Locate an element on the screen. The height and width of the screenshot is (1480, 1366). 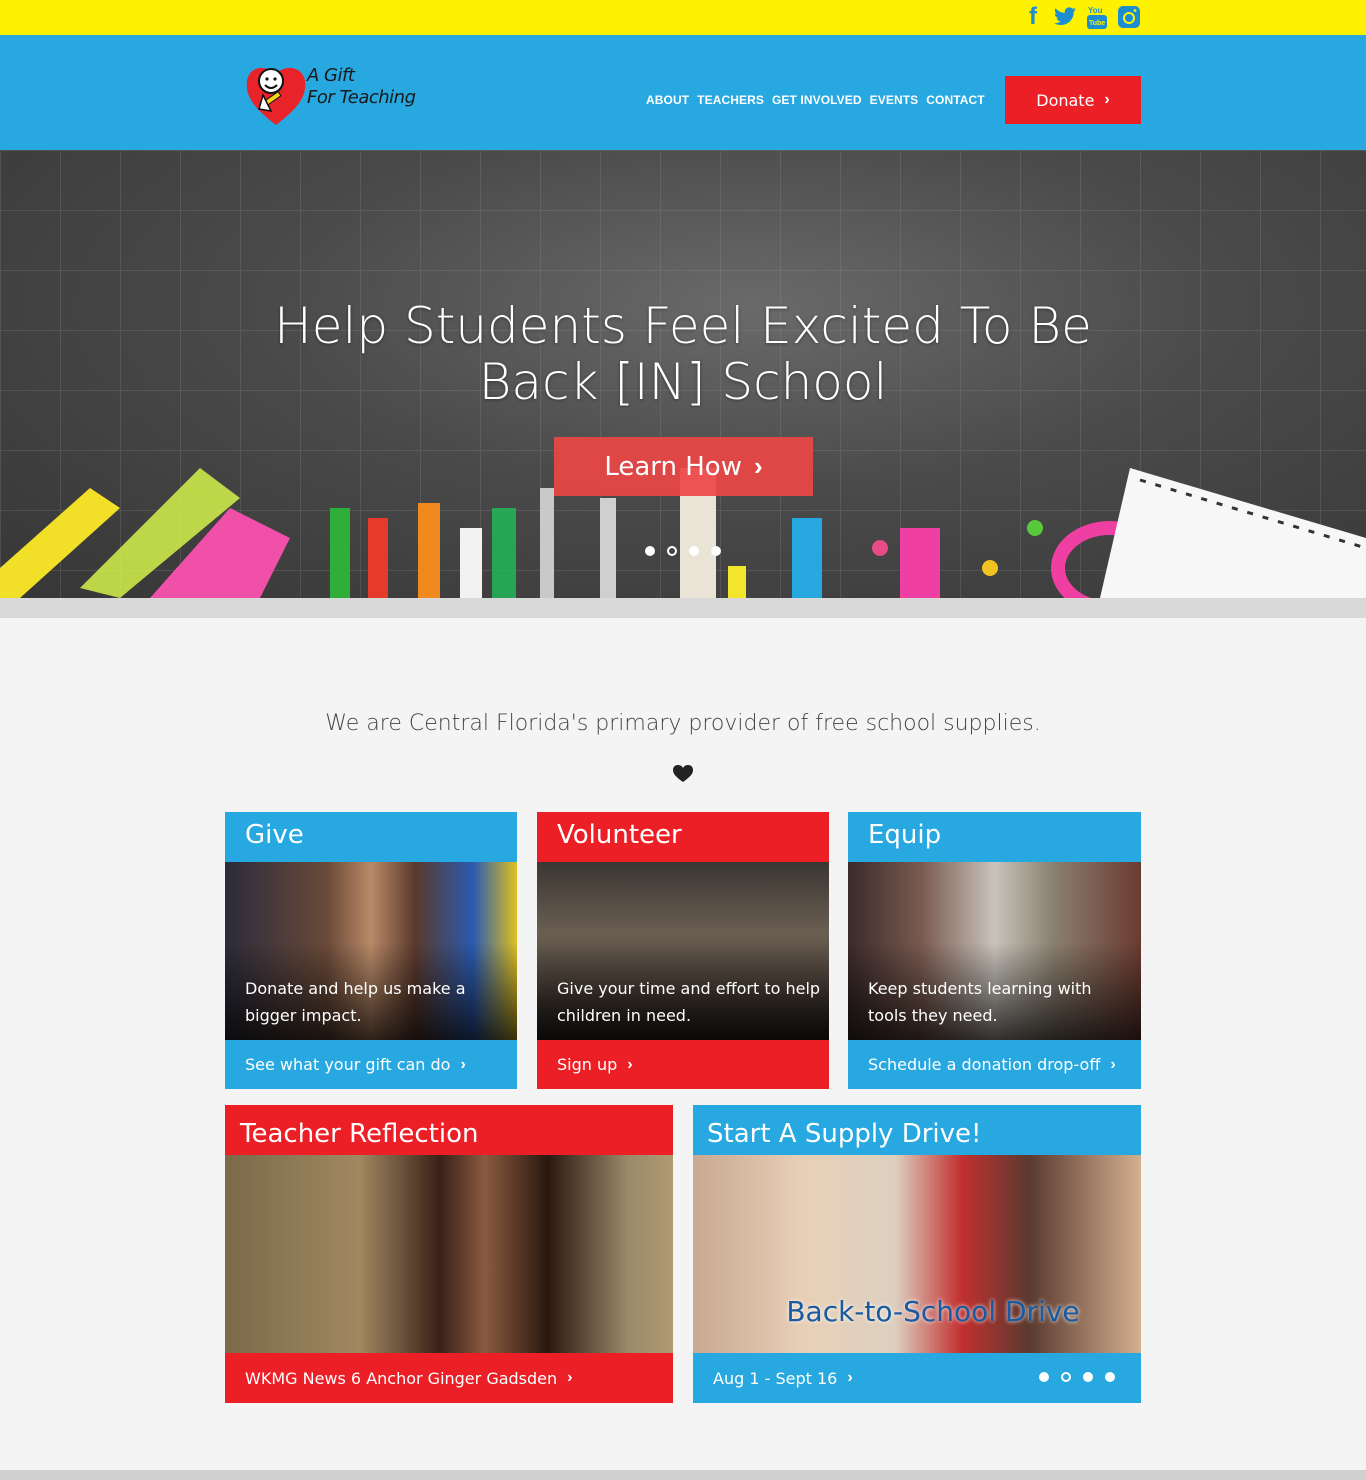
nav-teachers: TEACHERS is located at coordinates (730, 100).